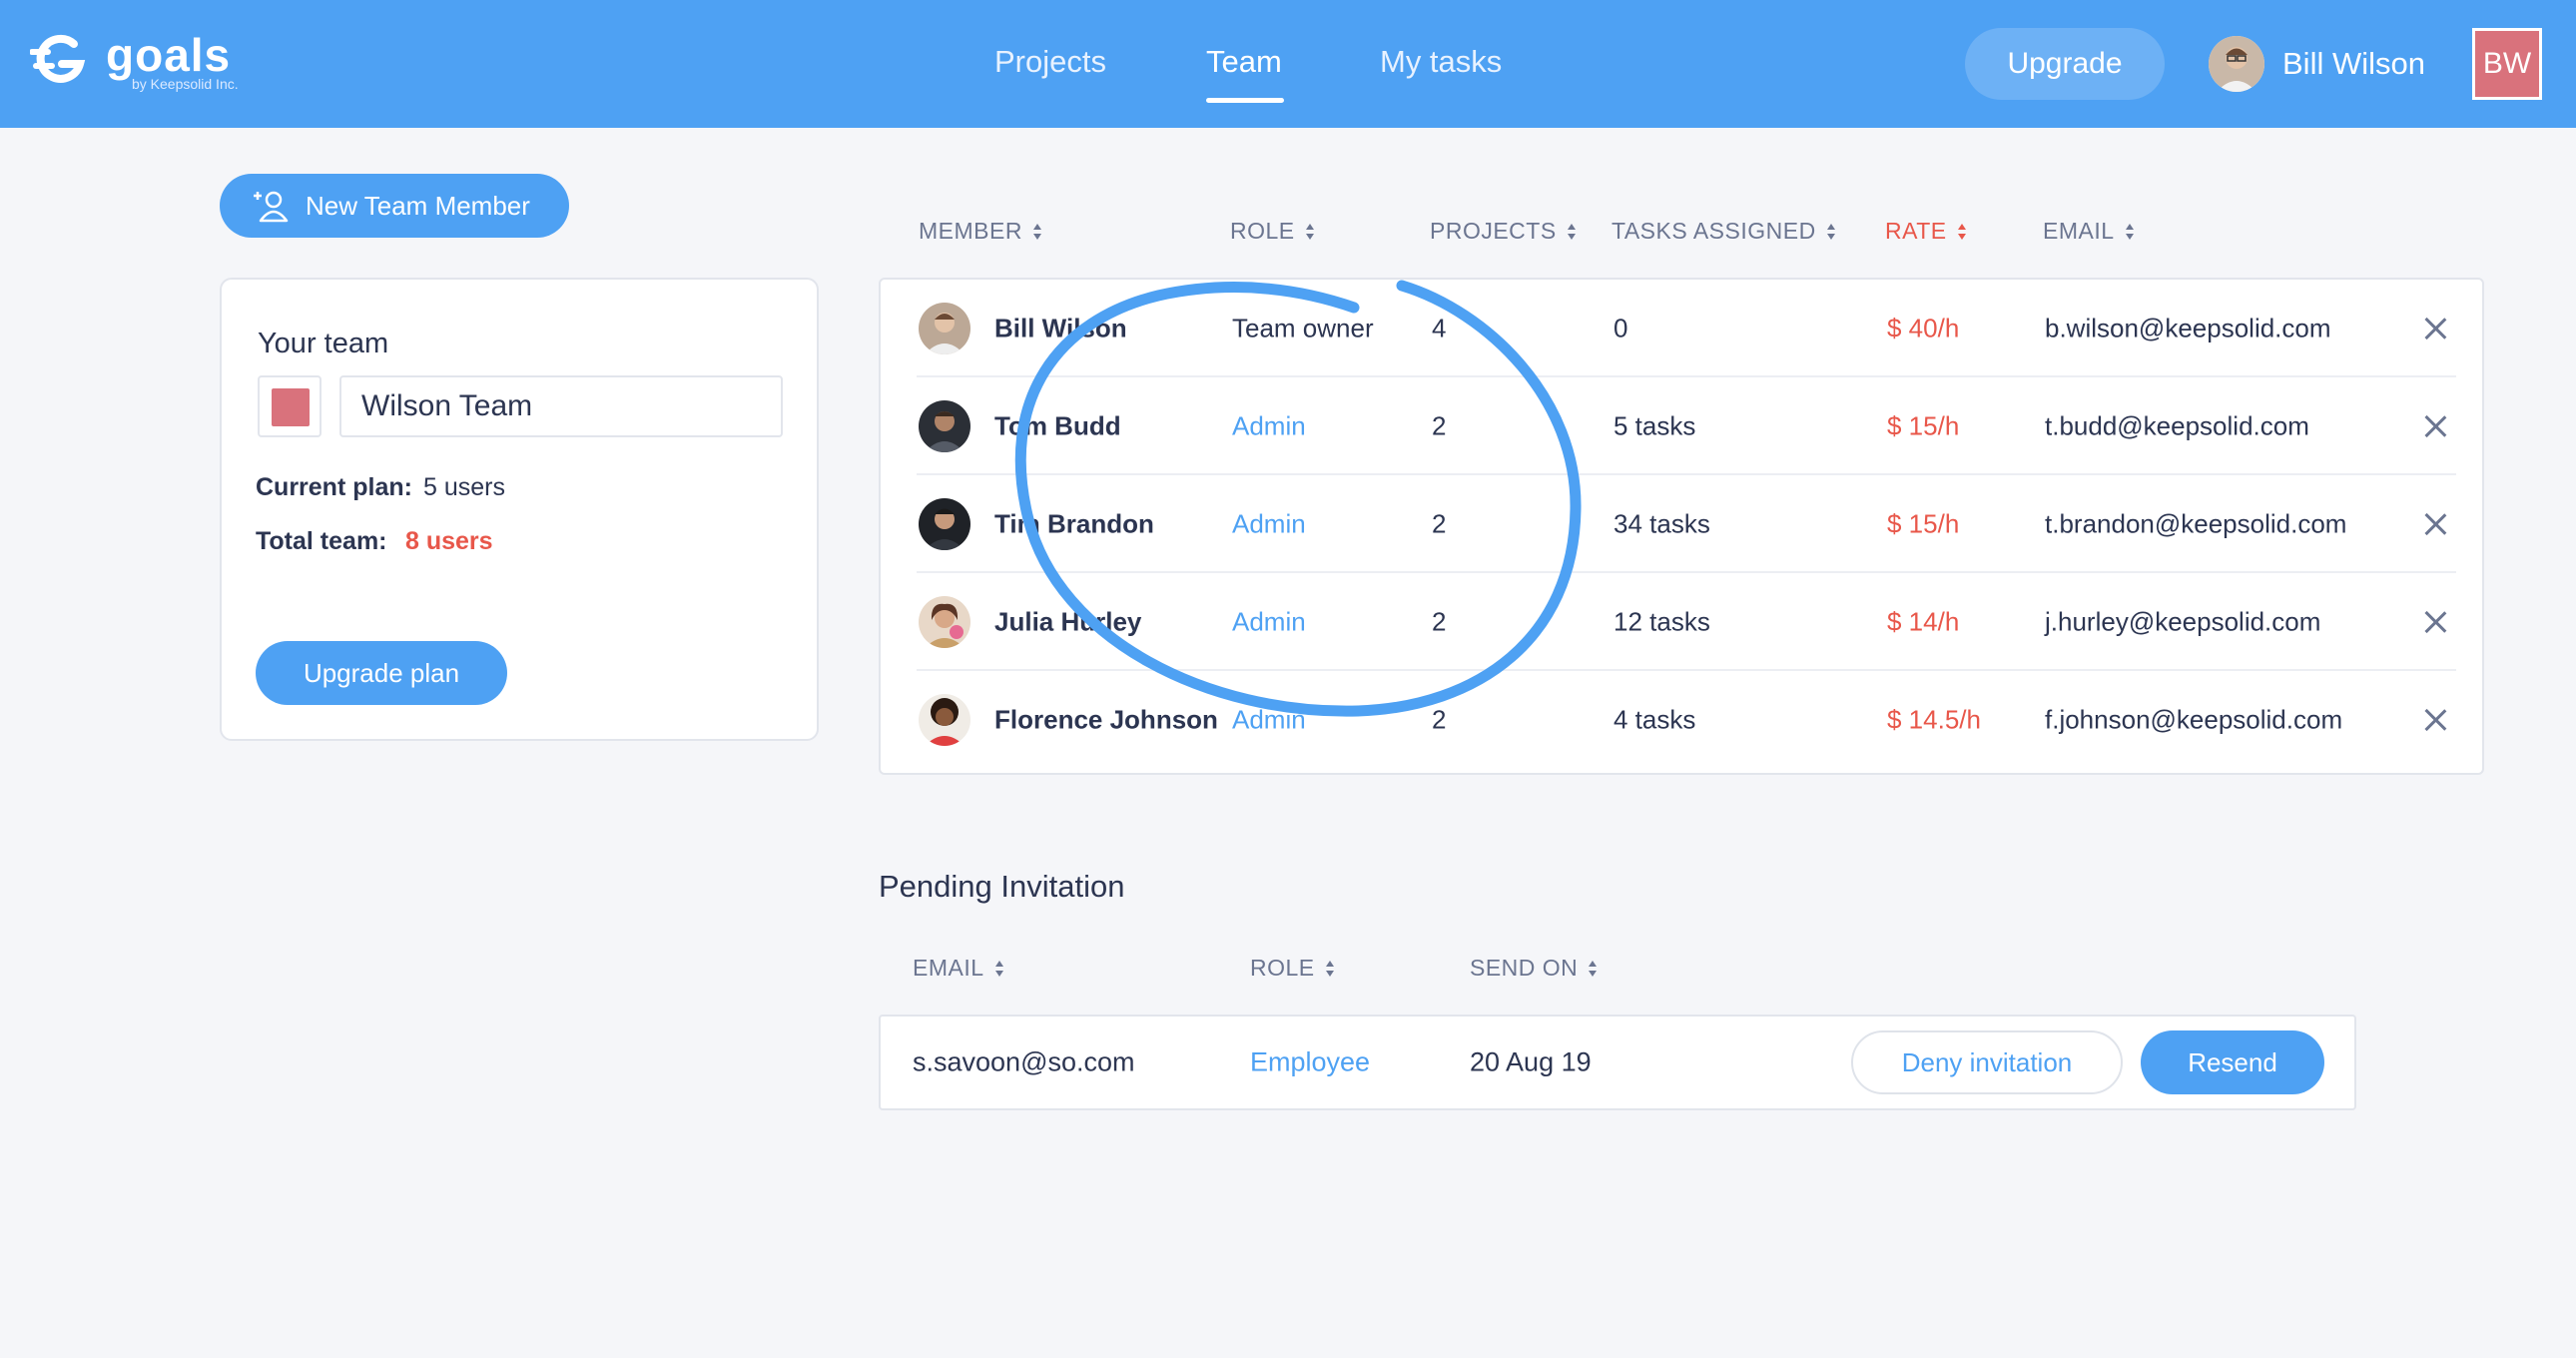  I want to click on team-color-picker, so click(290, 406).